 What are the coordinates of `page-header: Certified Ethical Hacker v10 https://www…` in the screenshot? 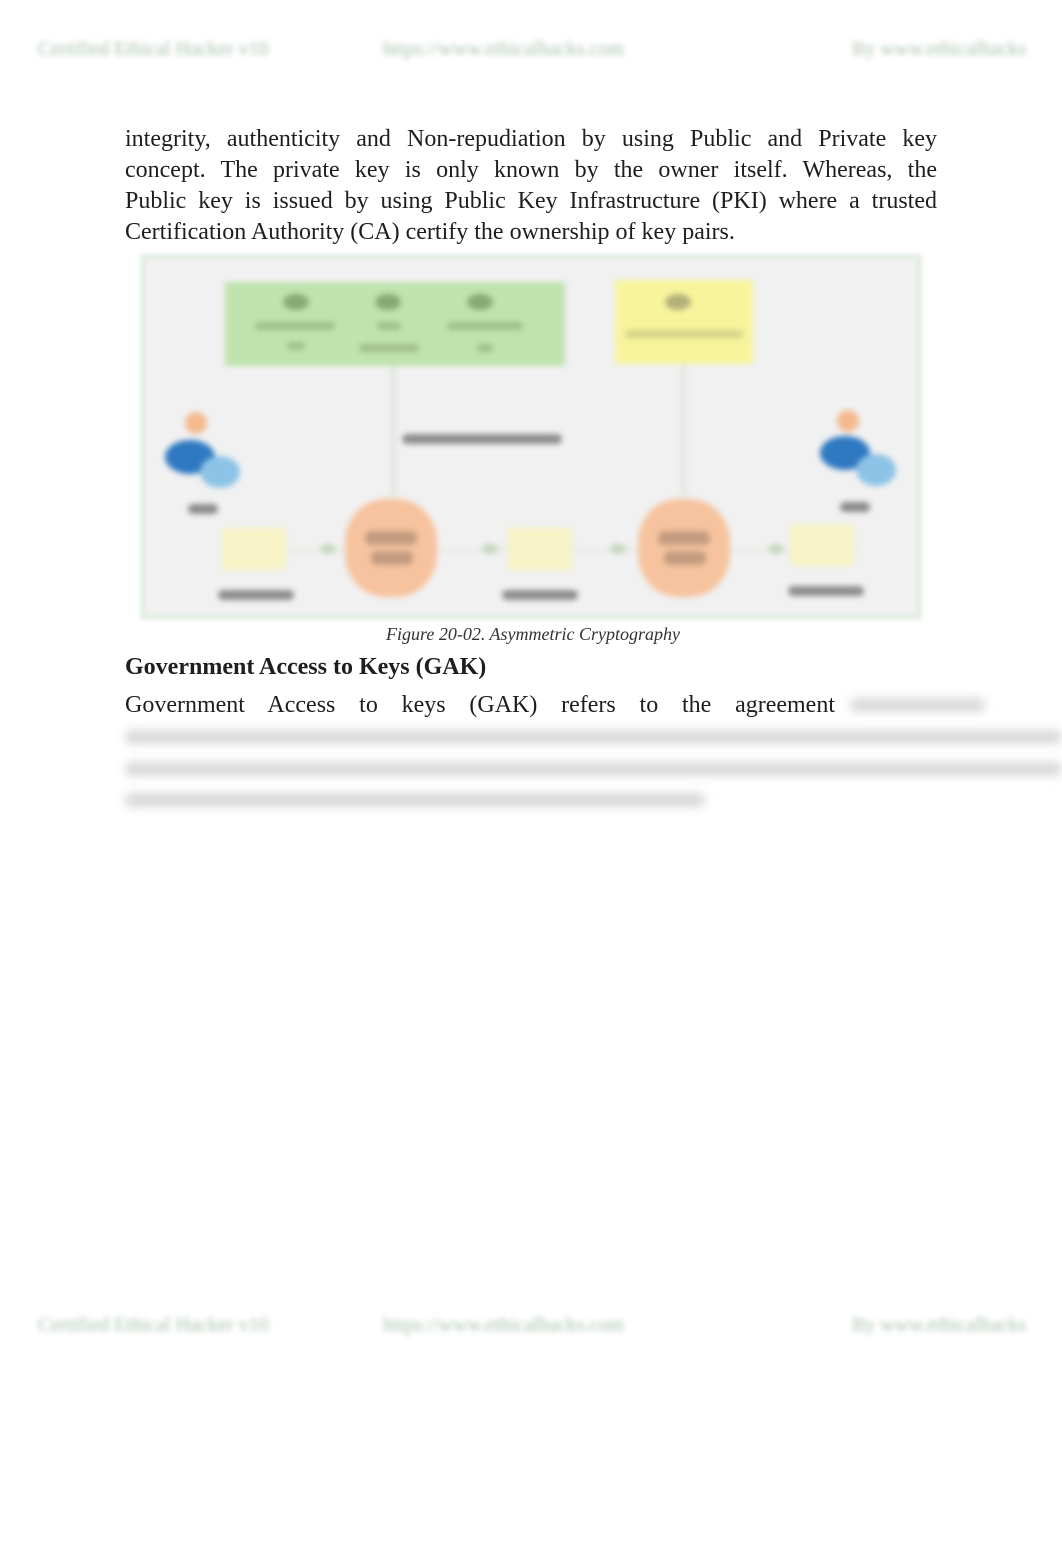 It's located at (531, 49).